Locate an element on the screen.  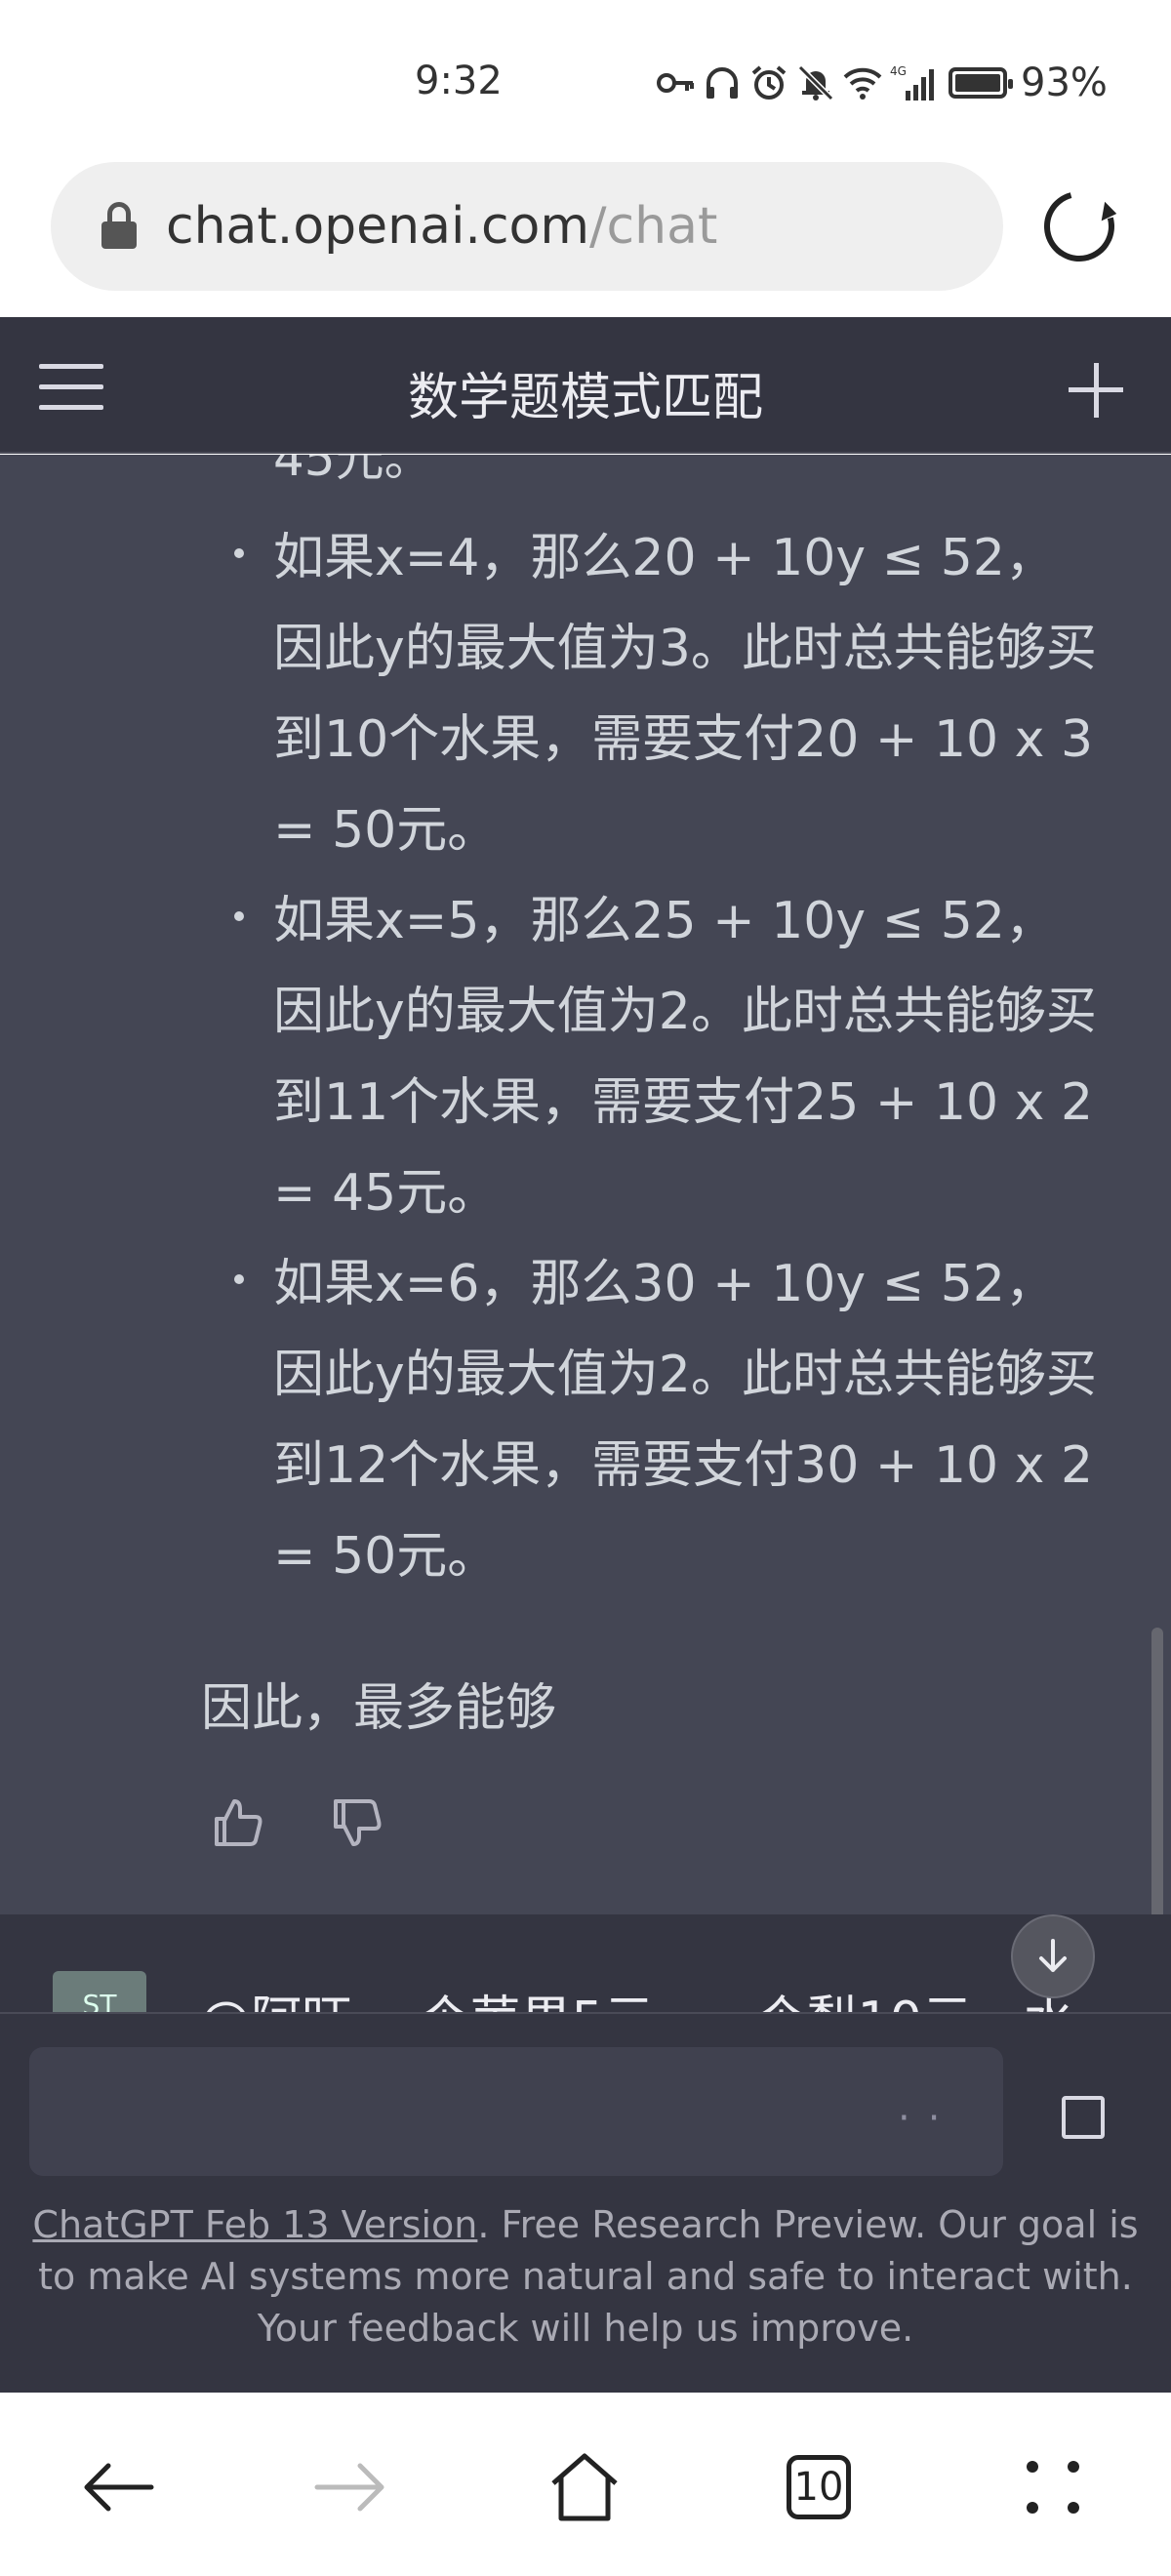
back-button is located at coordinates (118, 2487).